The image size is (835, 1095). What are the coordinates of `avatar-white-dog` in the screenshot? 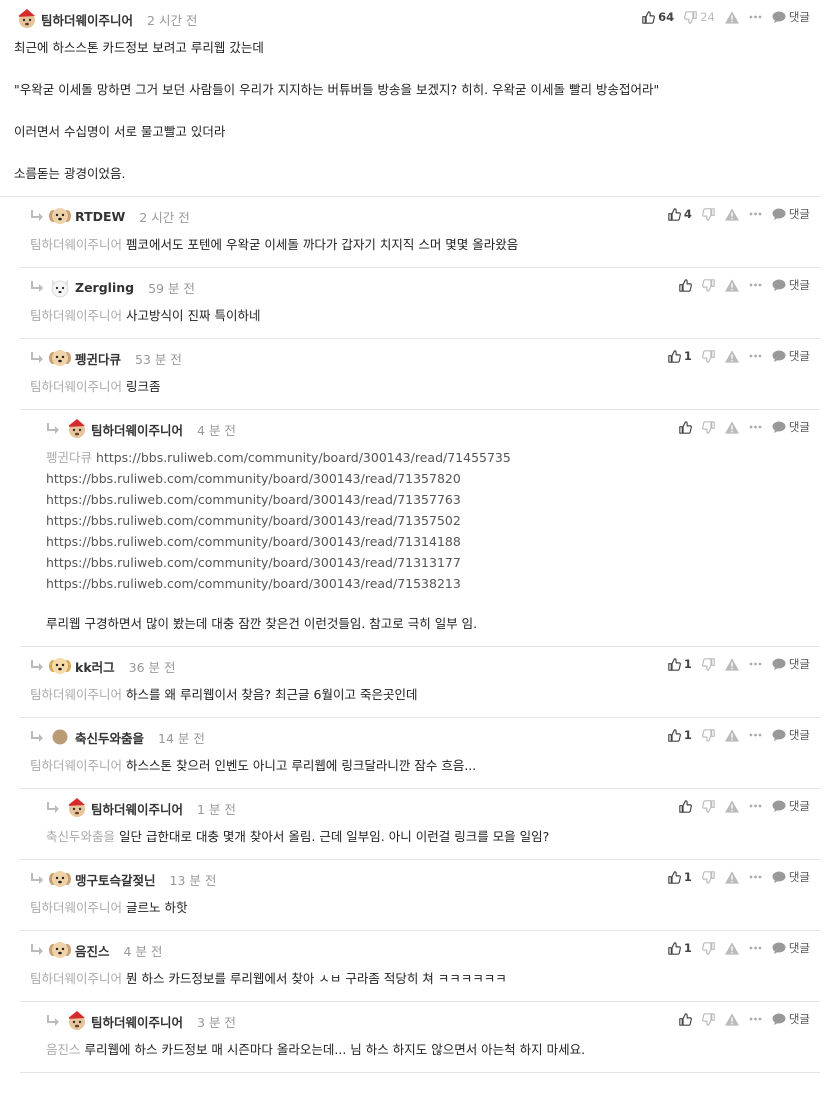 It's located at (60, 287).